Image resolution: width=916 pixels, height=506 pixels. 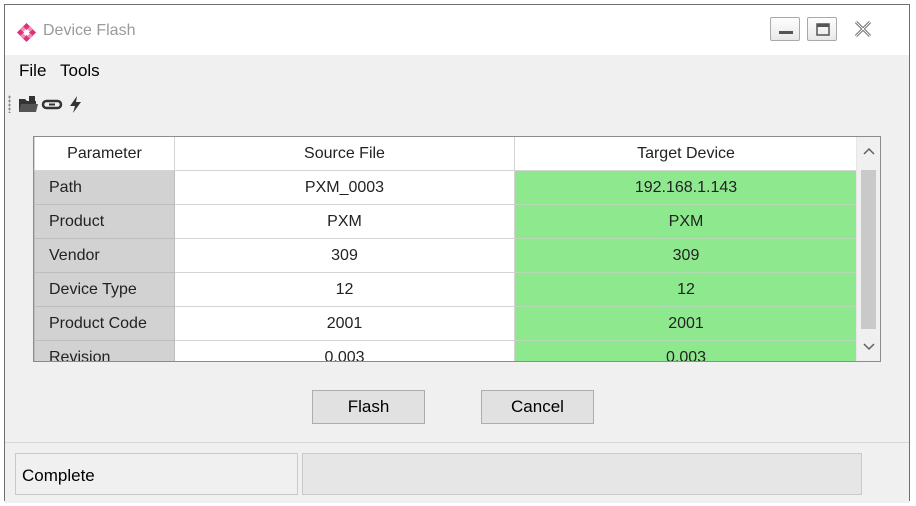 What do you see at coordinates (104, 154) in the screenshot?
I see `column-header-parameter: Parameter` at bounding box center [104, 154].